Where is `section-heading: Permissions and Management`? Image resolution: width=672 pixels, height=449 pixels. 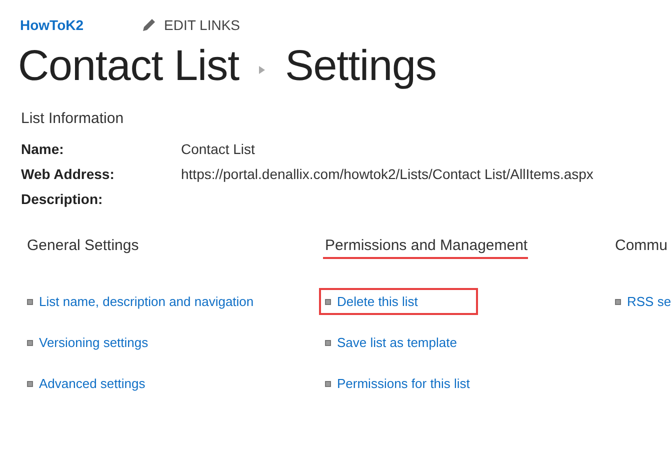
section-heading: Permissions and Management is located at coordinates (425, 248).